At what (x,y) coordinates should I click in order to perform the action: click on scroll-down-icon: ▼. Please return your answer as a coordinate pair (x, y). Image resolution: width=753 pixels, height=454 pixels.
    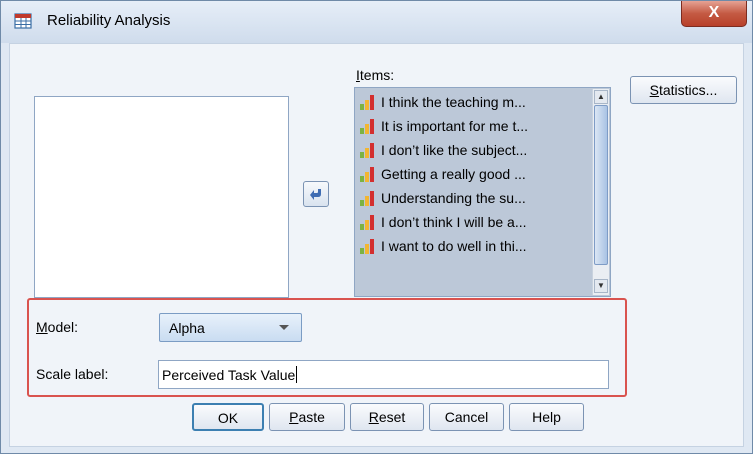
    Looking at the image, I should click on (601, 286).